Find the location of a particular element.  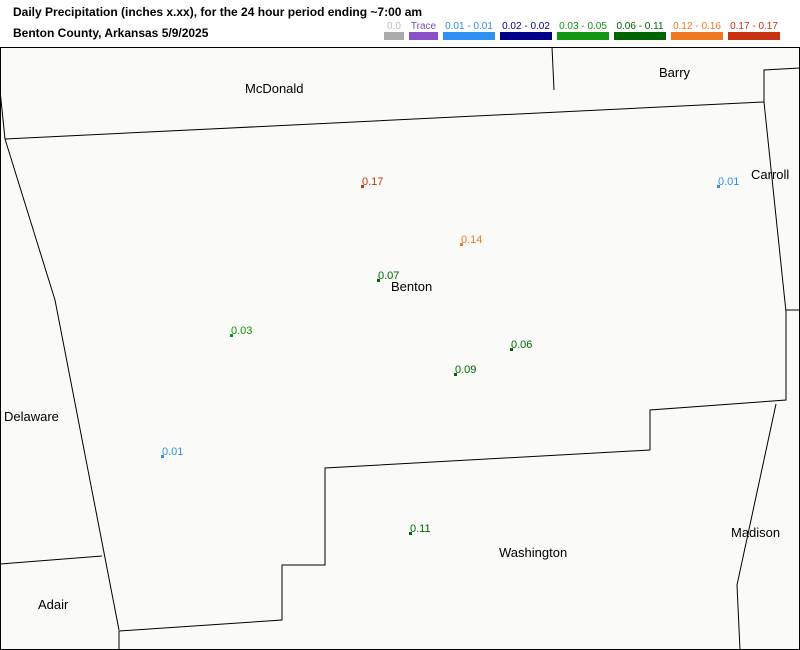

legend-label: 0.17 - 0.17 is located at coordinates (754, 26).